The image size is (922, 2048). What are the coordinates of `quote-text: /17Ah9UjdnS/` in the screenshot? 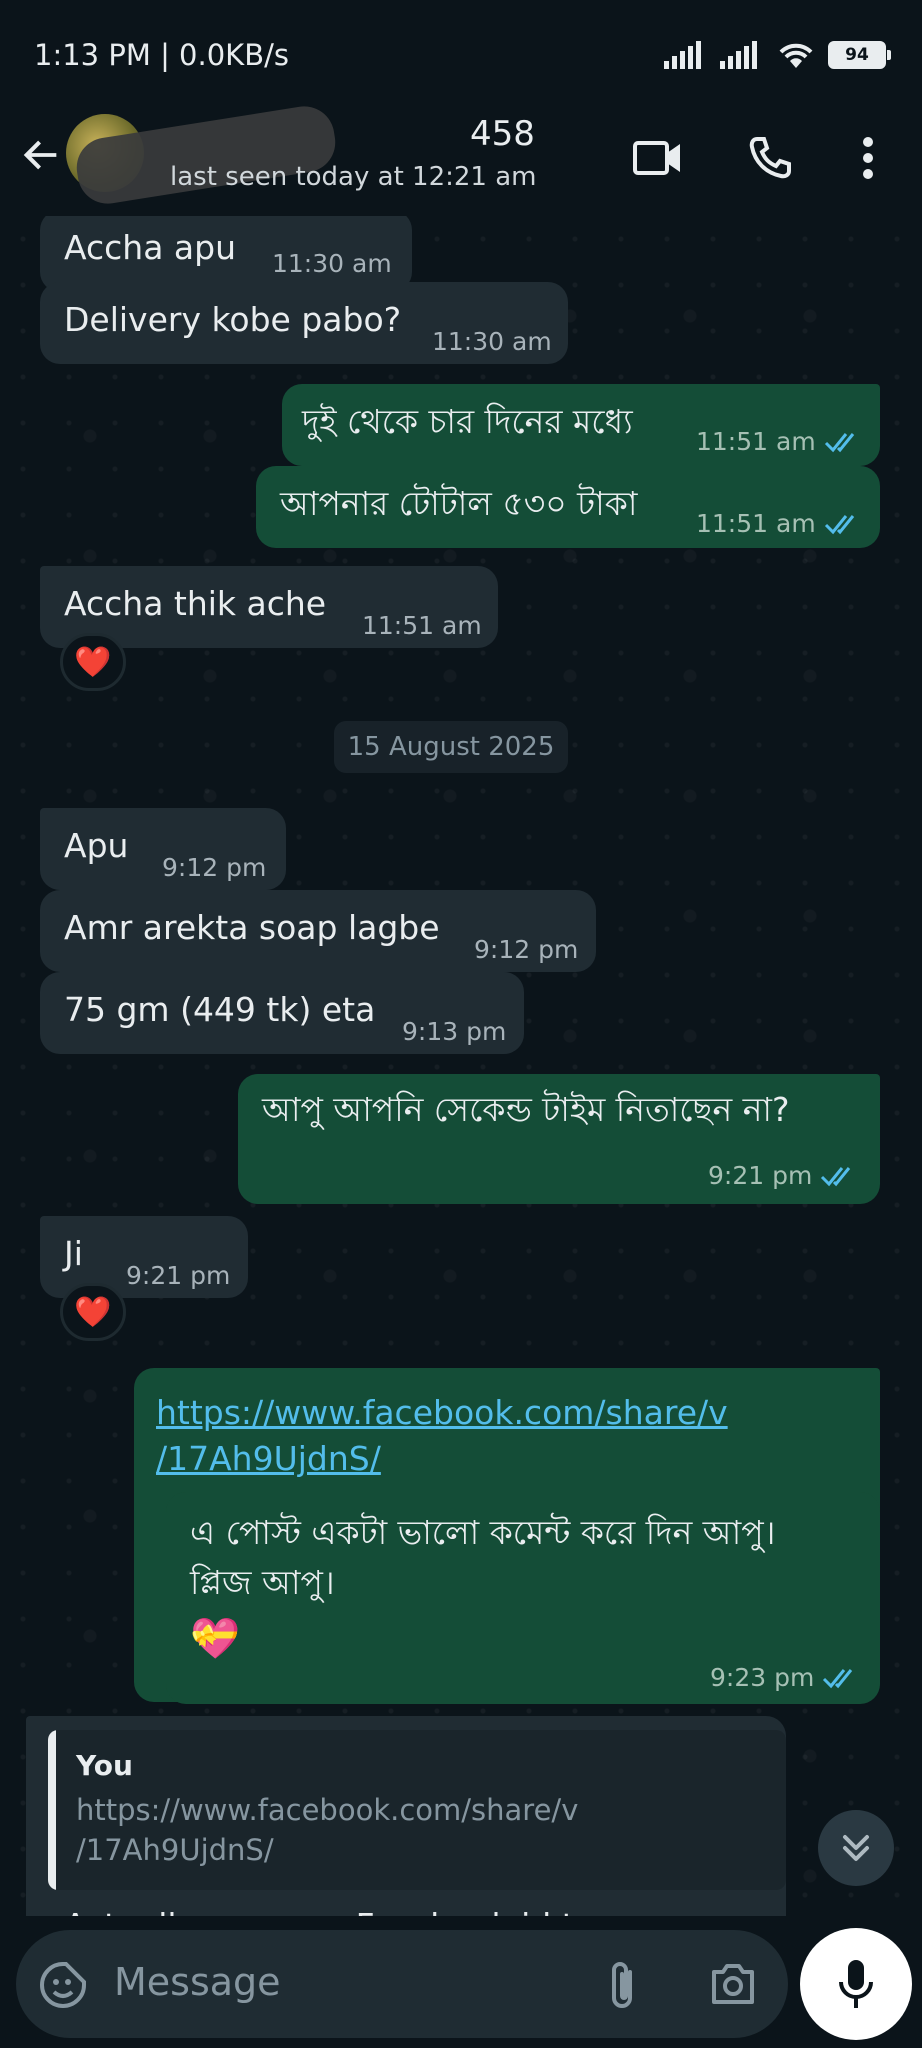 It's located at (175, 1850).